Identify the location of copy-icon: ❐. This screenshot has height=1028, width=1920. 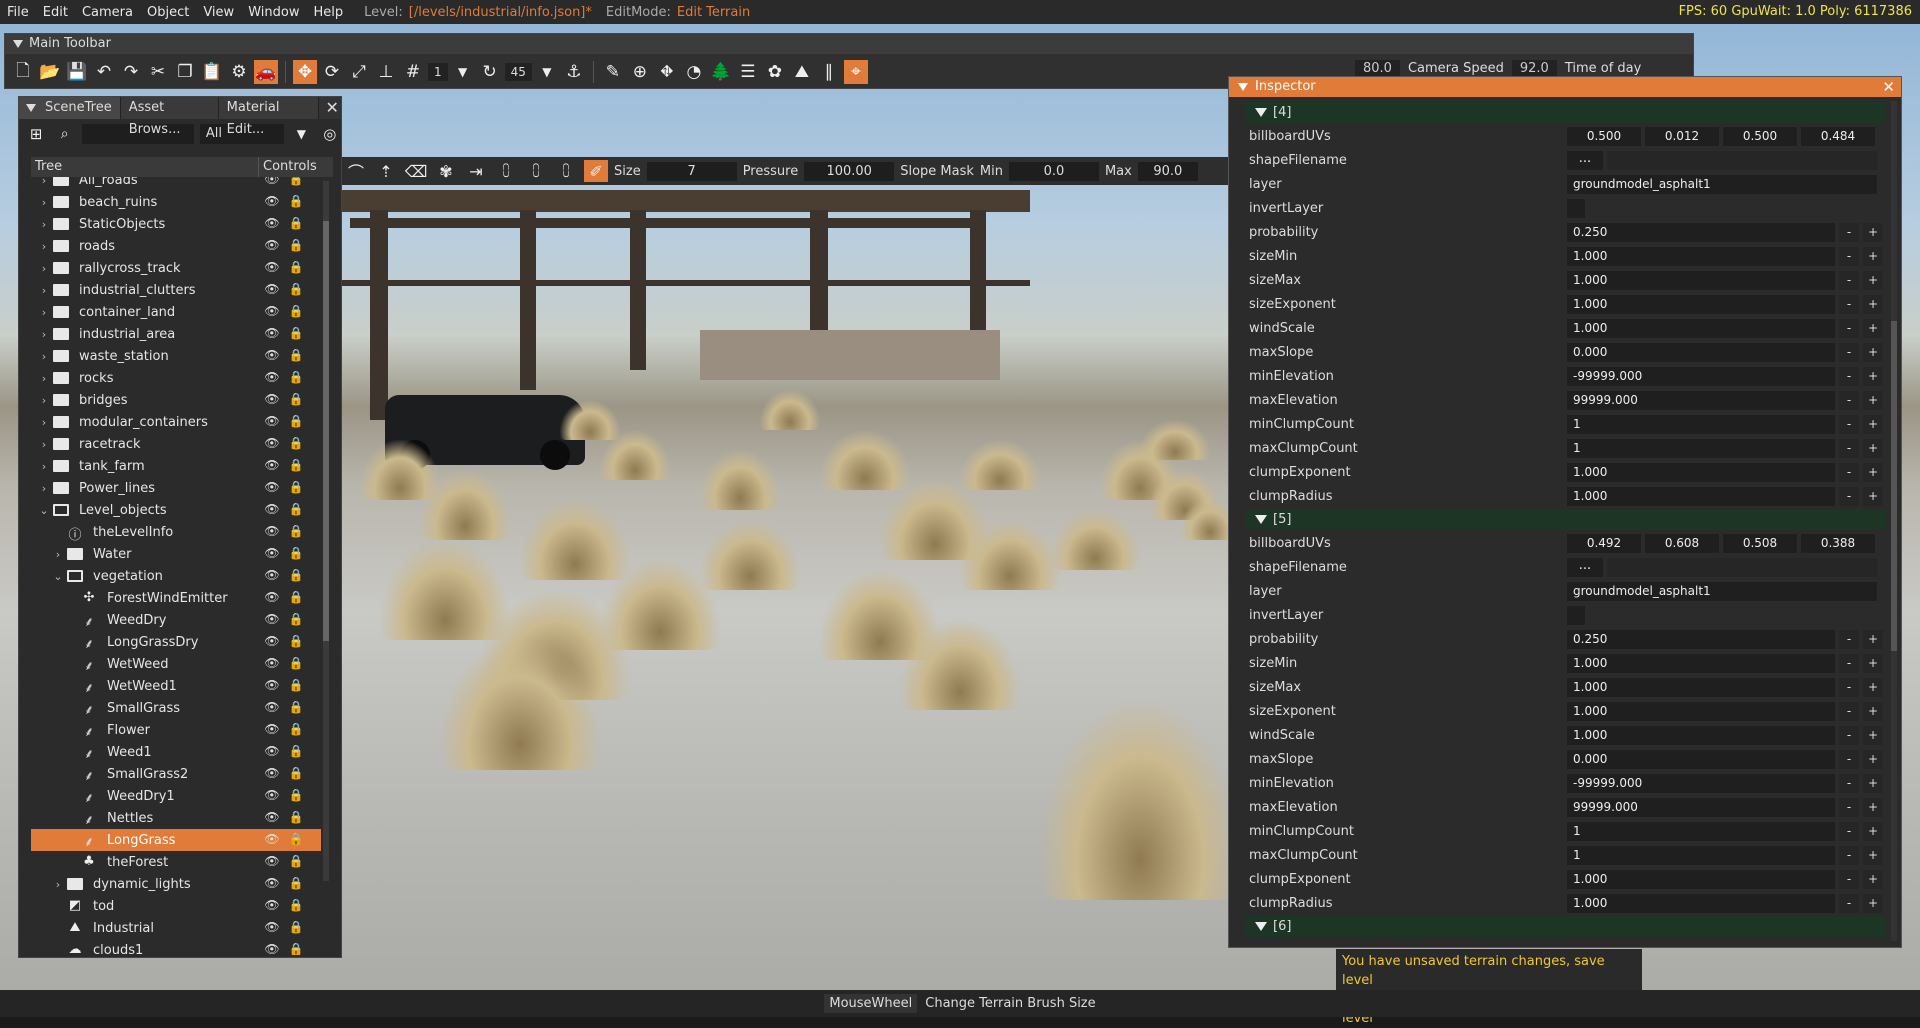
(185, 72).